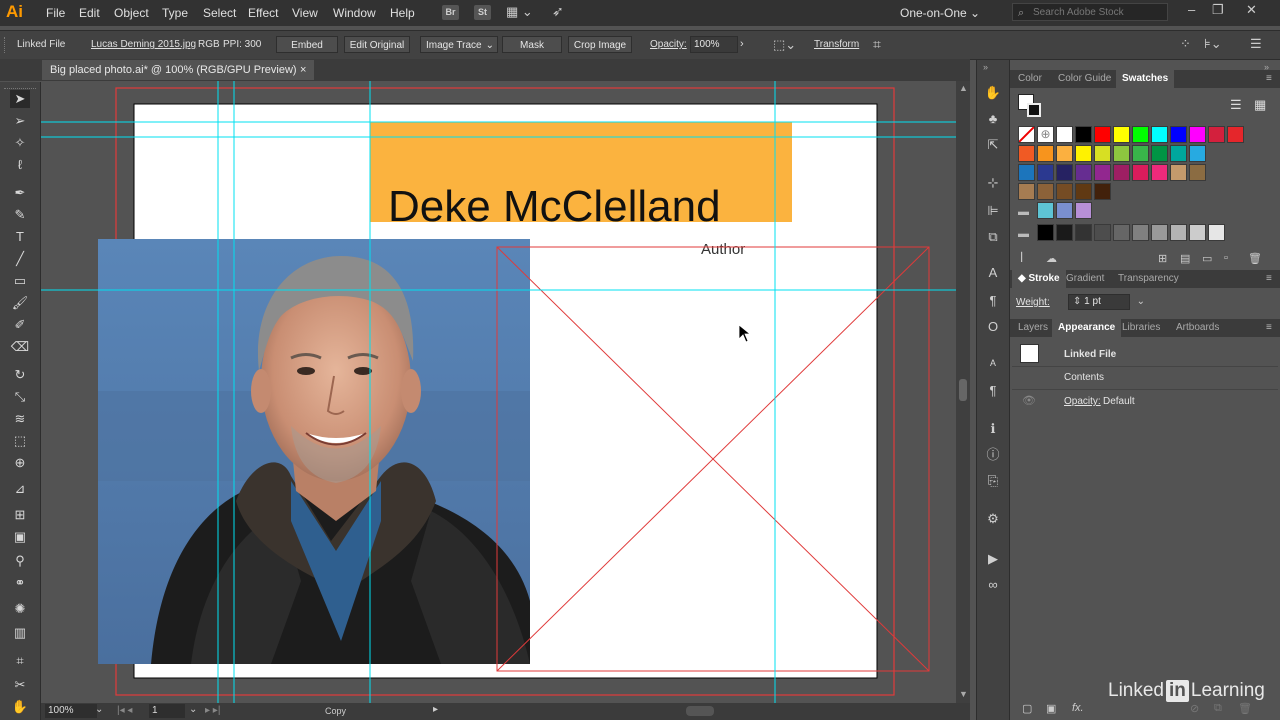 This screenshot has height=720, width=1280. Describe the element at coordinates (1269, 278) in the screenshot. I see `stroke-panel-menu-icon: ≡` at that location.